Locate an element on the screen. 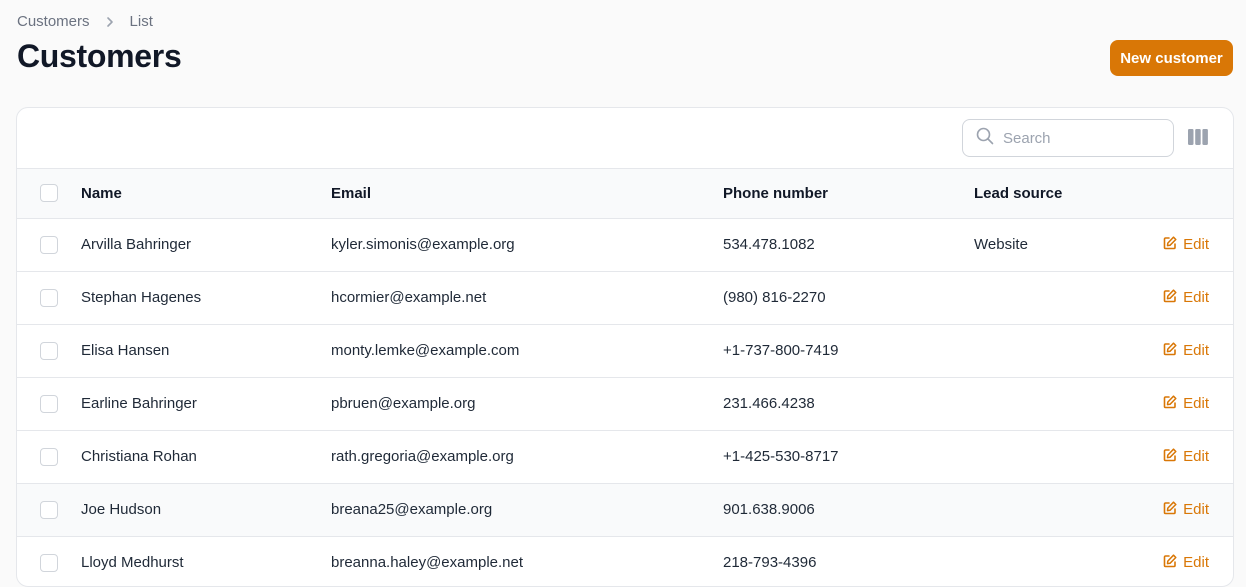 Image resolution: width=1246 pixels, height=587 pixels. new-customer-button: New customer is located at coordinates (1171, 58).